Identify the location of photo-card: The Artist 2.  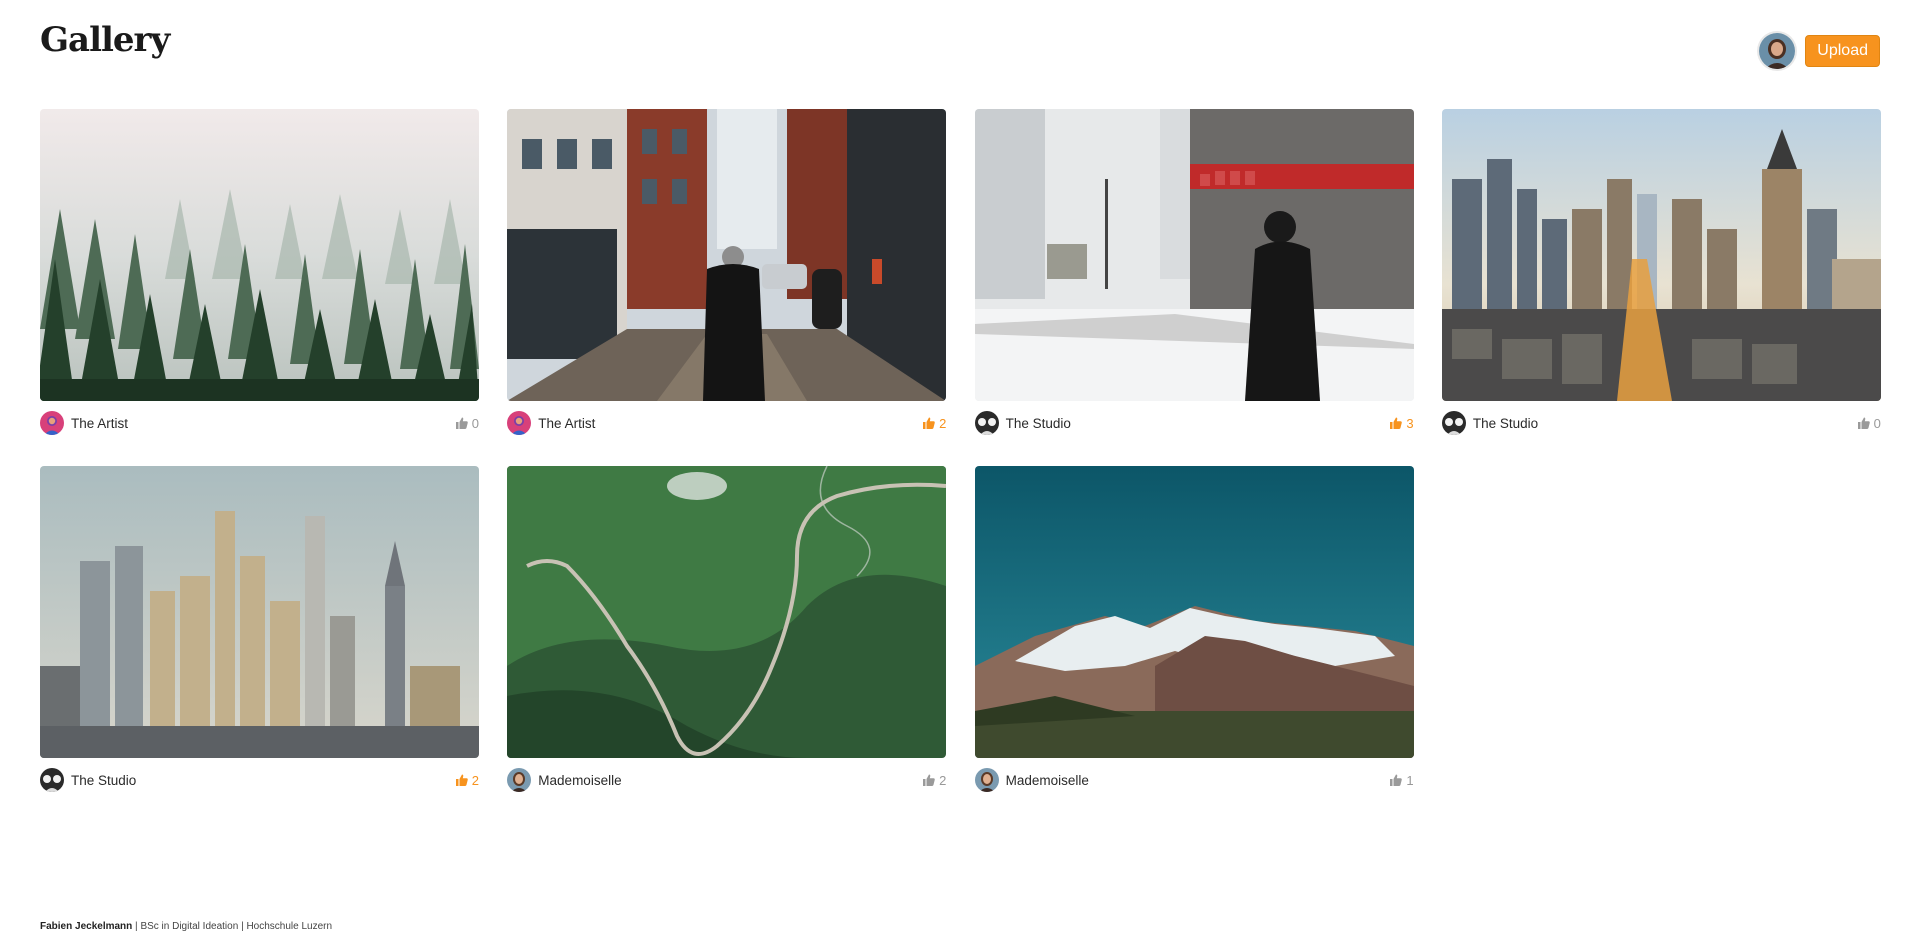
(727, 274).